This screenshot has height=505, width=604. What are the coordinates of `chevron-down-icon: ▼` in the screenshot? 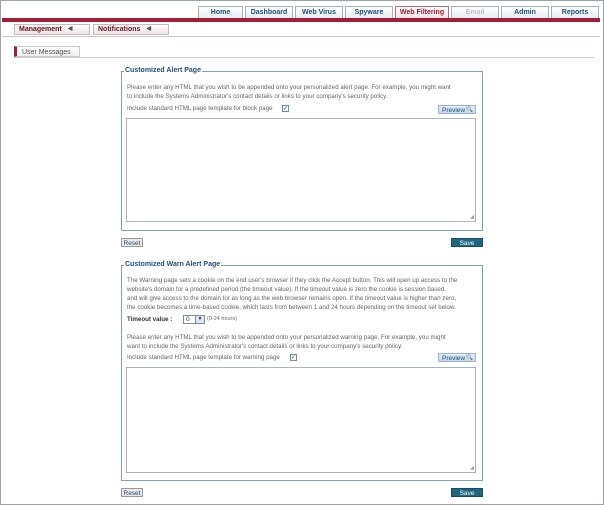 It's located at (199, 319).